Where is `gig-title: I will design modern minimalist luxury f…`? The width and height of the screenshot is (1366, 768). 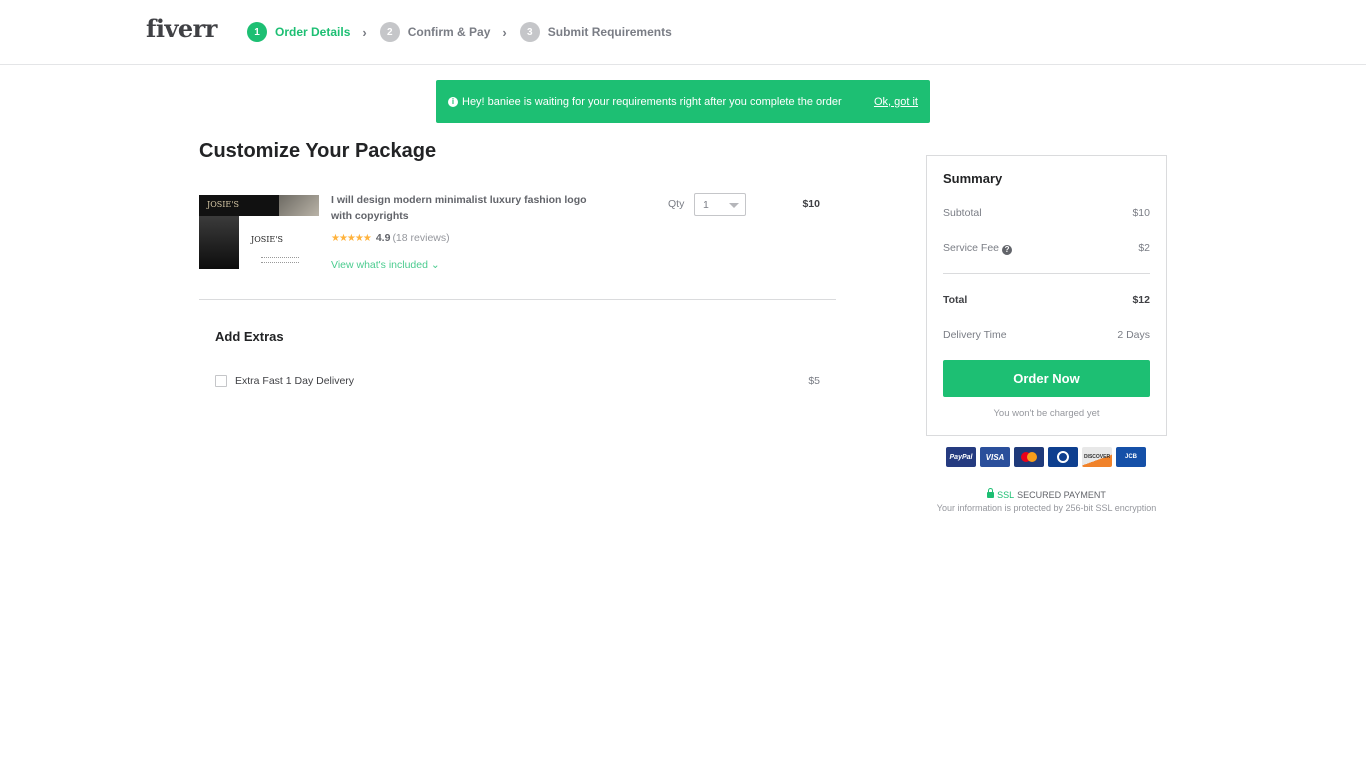 gig-title: I will design modern minimalist luxury f… is located at coordinates (459, 208).